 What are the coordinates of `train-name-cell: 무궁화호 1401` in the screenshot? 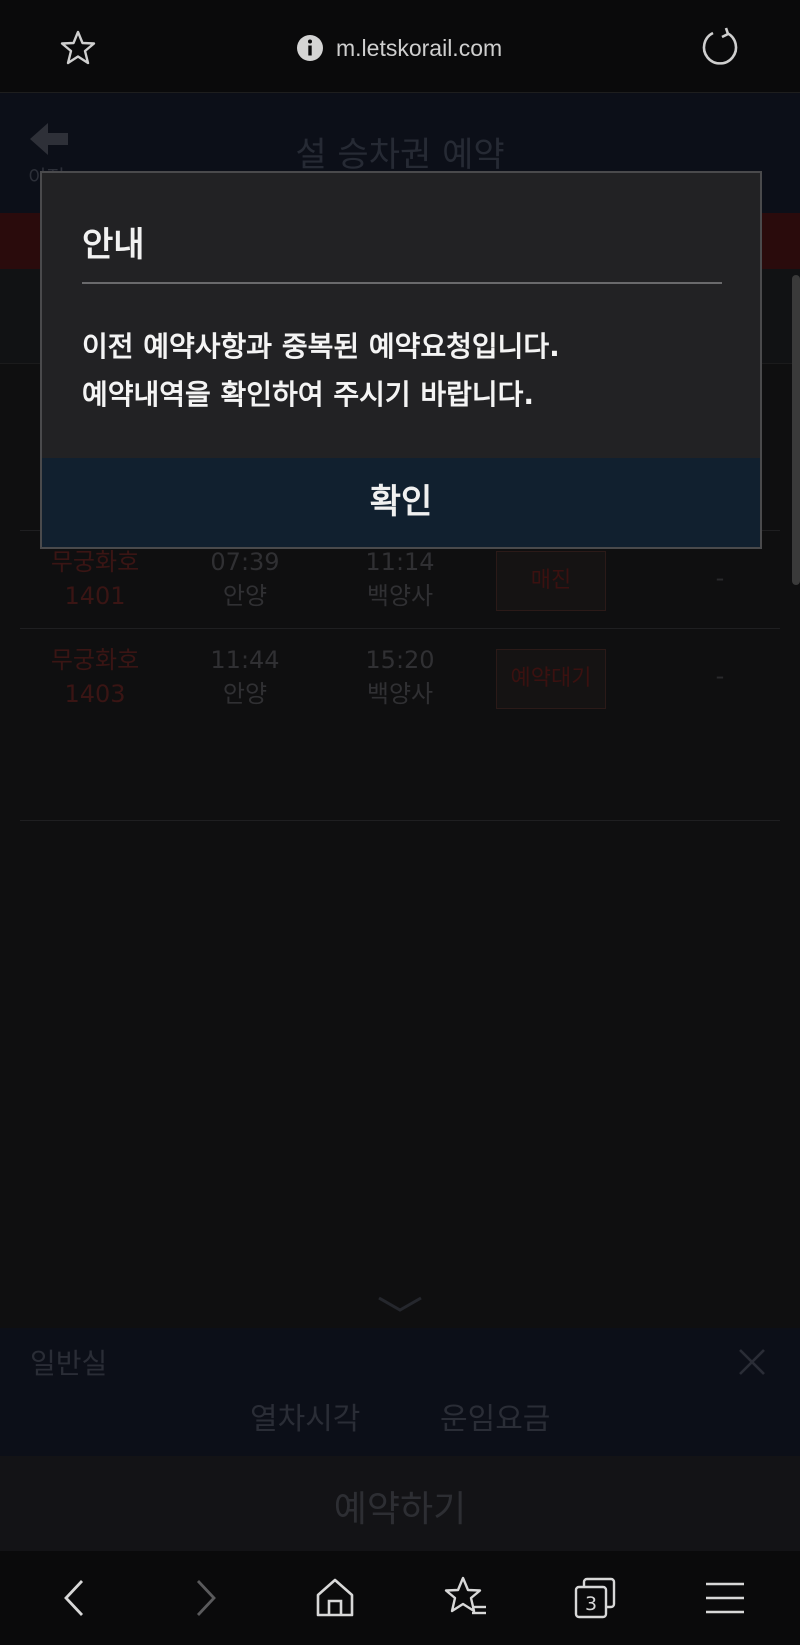 It's located at (95, 579).